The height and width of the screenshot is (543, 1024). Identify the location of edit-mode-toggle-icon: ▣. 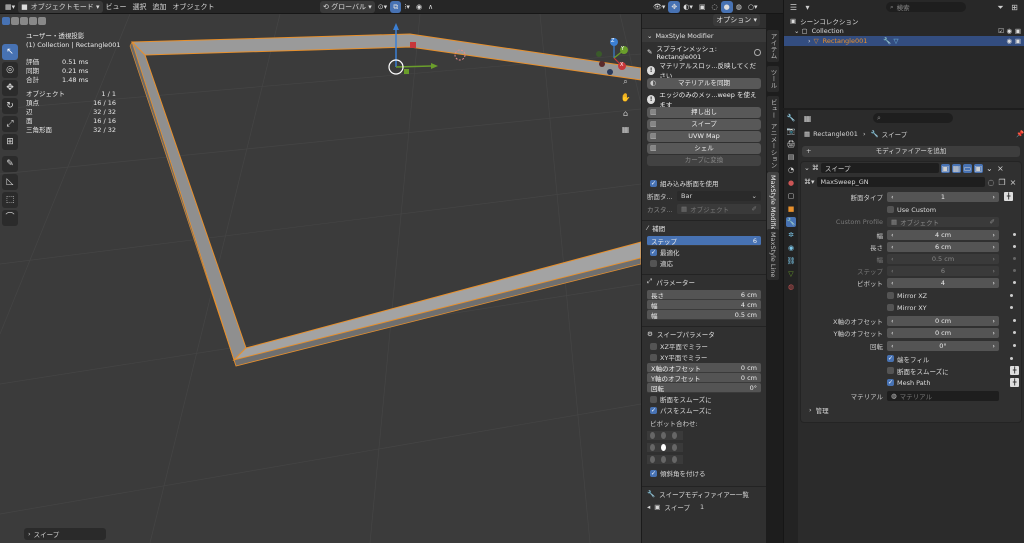
(945, 168).